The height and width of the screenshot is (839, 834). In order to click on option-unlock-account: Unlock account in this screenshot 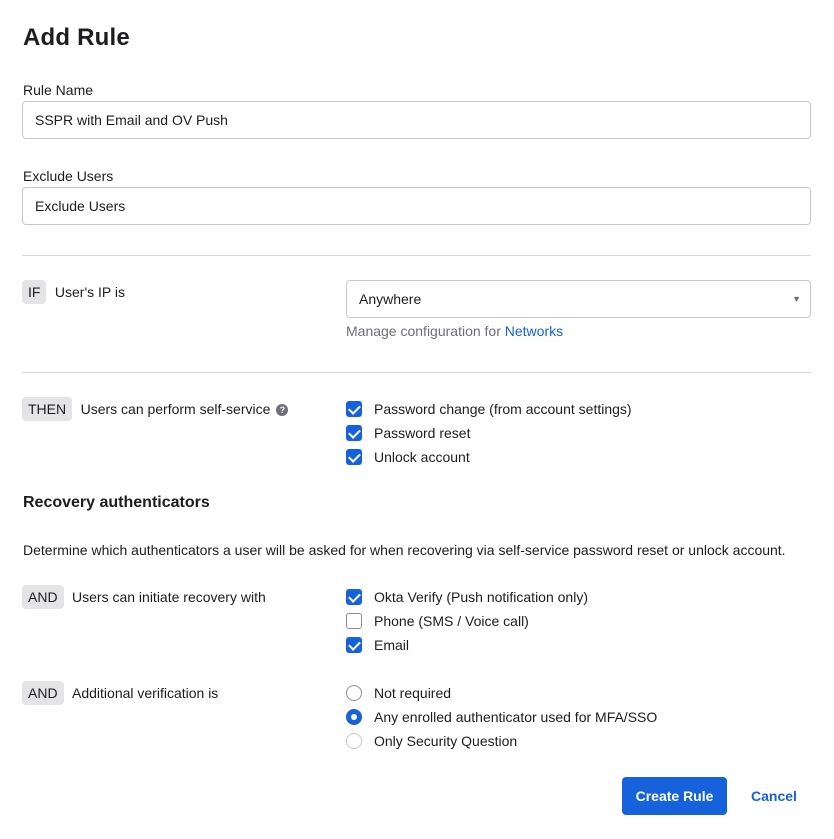, I will do `click(408, 457)`.